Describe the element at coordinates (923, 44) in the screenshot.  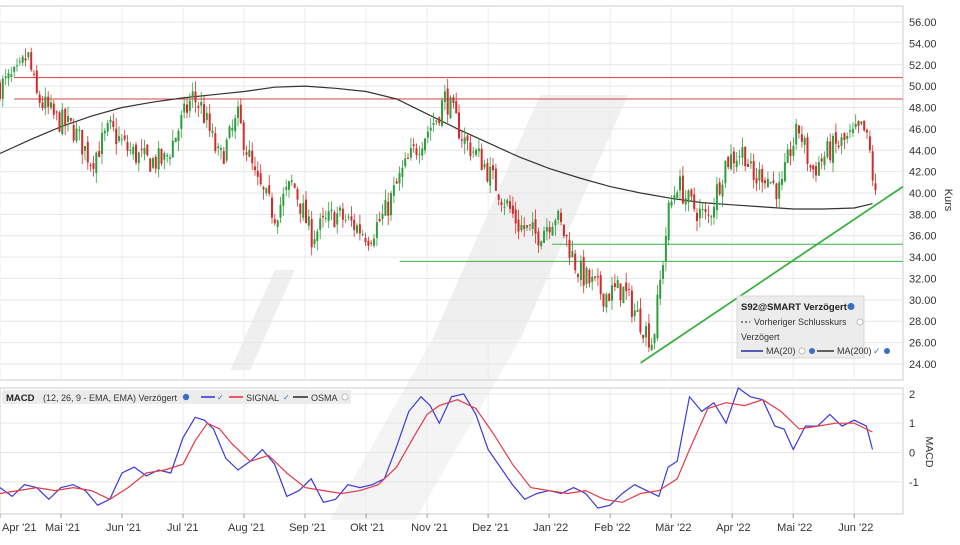
I see `price-y-tick-label: 54.00` at that location.